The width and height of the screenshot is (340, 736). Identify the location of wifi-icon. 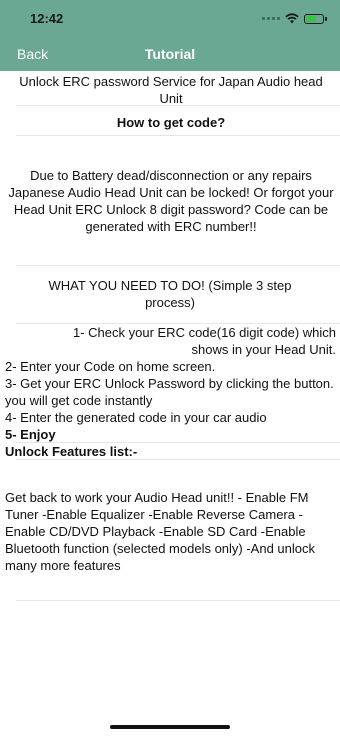
(292, 18).